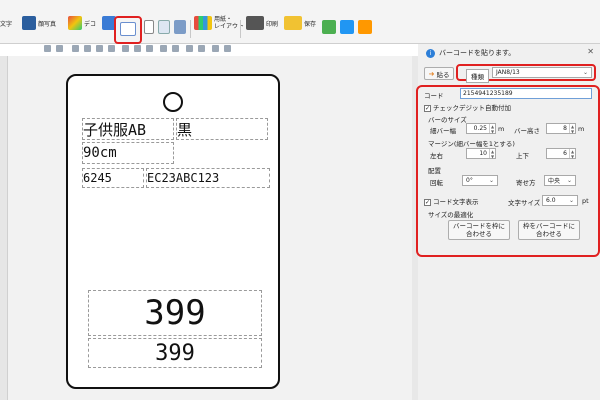 This screenshot has width=600, height=400. Describe the element at coordinates (561, 128) in the screenshot. I see `bar-height-input: 8 ▲ ▼` at that location.